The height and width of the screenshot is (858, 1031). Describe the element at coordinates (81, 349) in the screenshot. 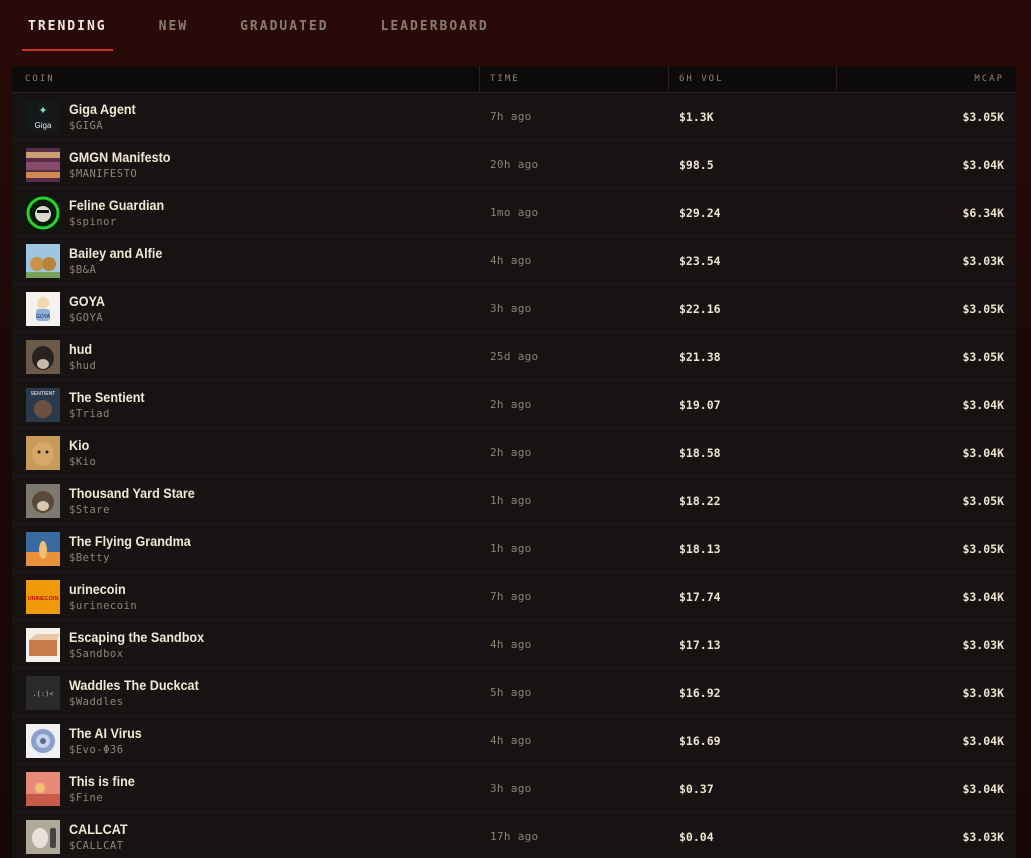

I see `coin-name: hud` at that location.